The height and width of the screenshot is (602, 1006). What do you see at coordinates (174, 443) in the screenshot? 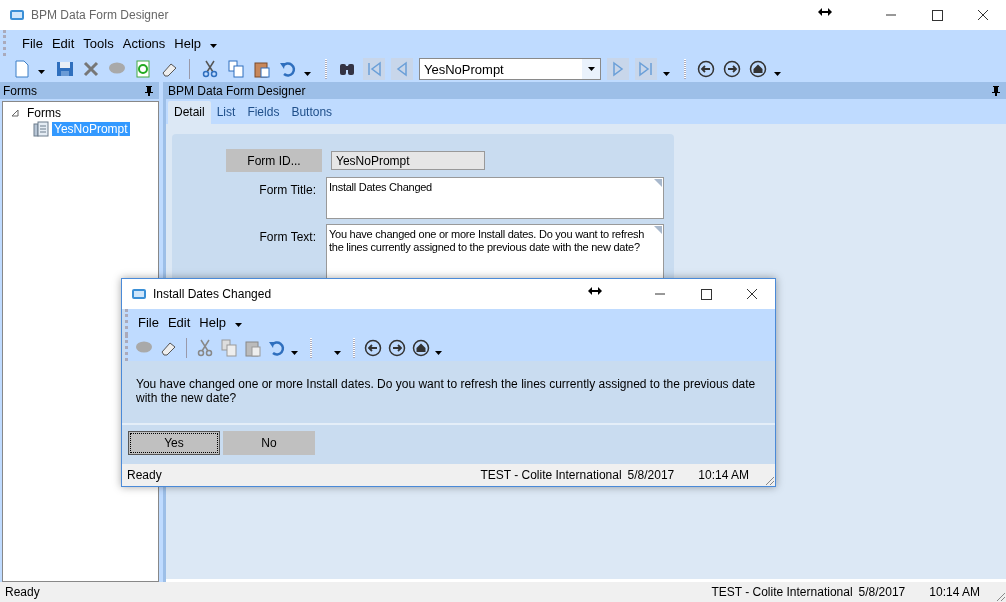
I see `dialog-button: Yes` at bounding box center [174, 443].